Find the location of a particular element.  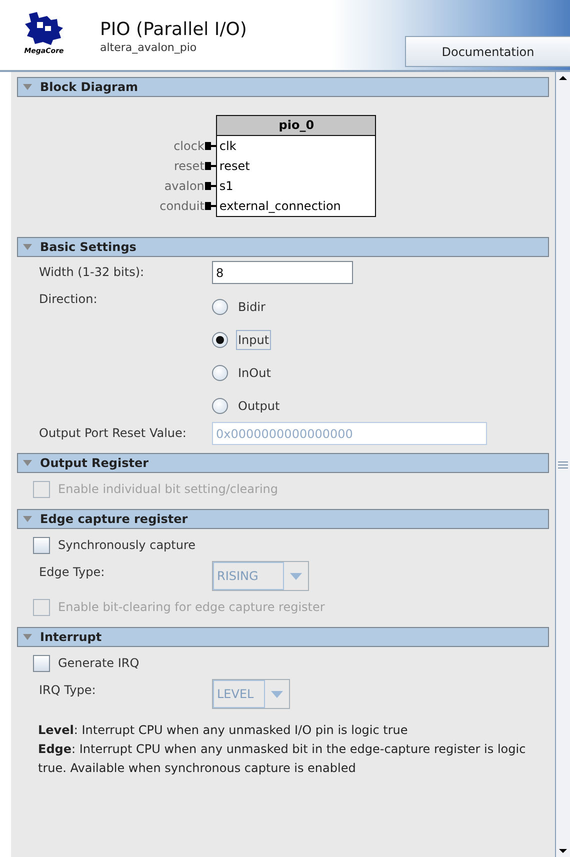

component-title: PIO (Parallel I/O) is located at coordinates (173, 29).